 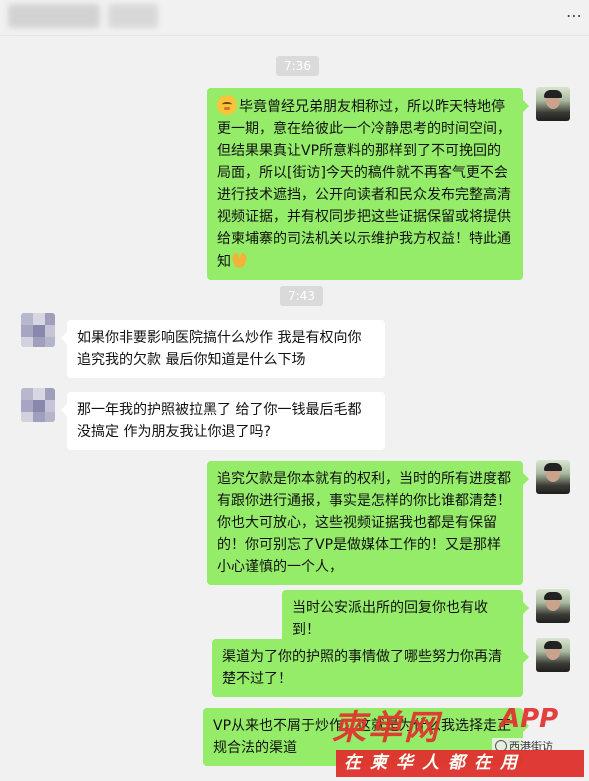 I want to click on chat-title-blurred, so click(x=54, y=16).